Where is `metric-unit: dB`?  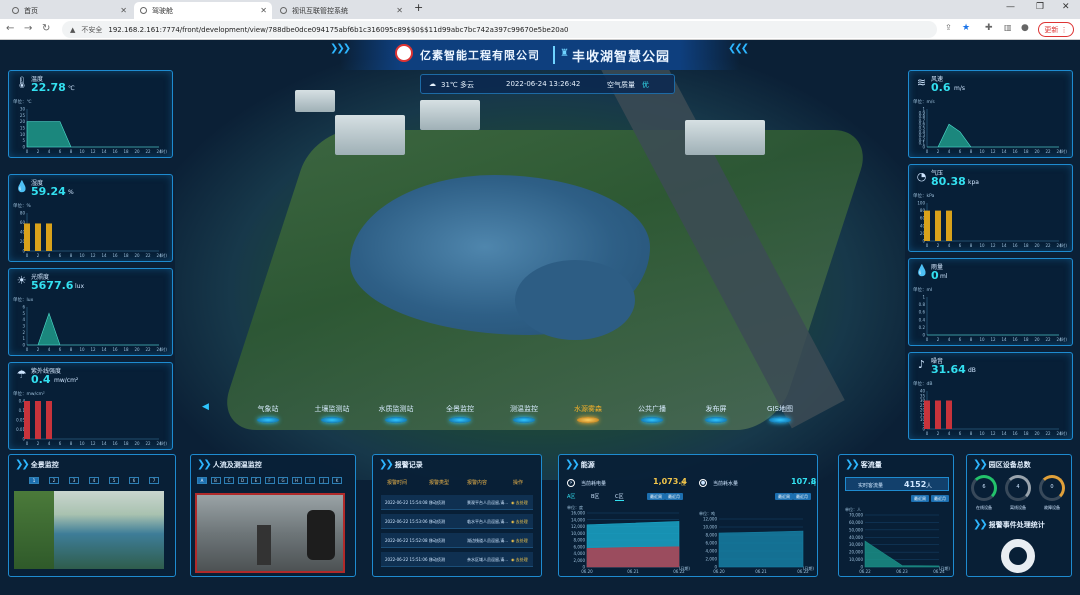
metric-unit: dB is located at coordinates (972, 370).